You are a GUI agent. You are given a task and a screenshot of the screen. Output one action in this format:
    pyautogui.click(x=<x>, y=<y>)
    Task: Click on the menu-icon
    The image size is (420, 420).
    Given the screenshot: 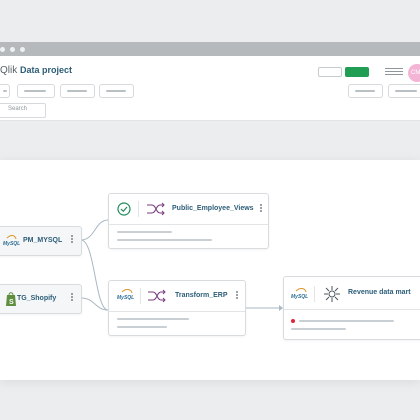 What is the action you would take?
    pyautogui.click(x=394, y=72)
    